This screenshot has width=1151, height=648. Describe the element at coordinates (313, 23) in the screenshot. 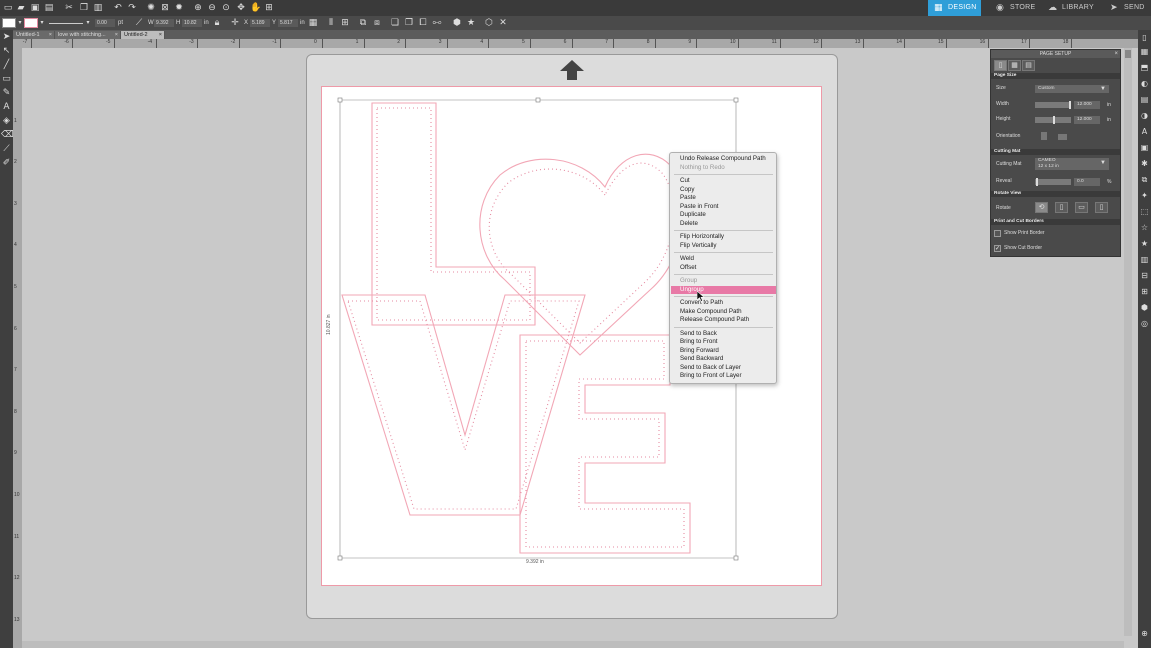

I see `grid-toggle-icon: ▦` at that location.